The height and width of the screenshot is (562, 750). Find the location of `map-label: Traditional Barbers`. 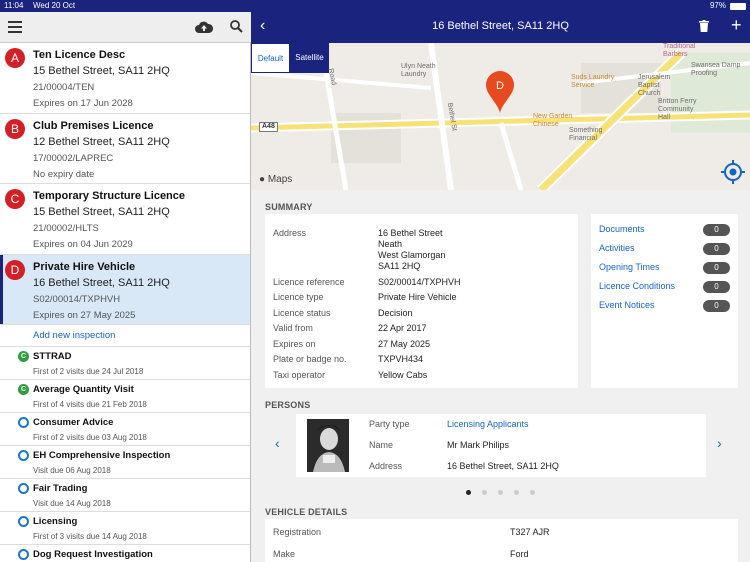

map-label: Traditional Barbers is located at coordinates (679, 50).